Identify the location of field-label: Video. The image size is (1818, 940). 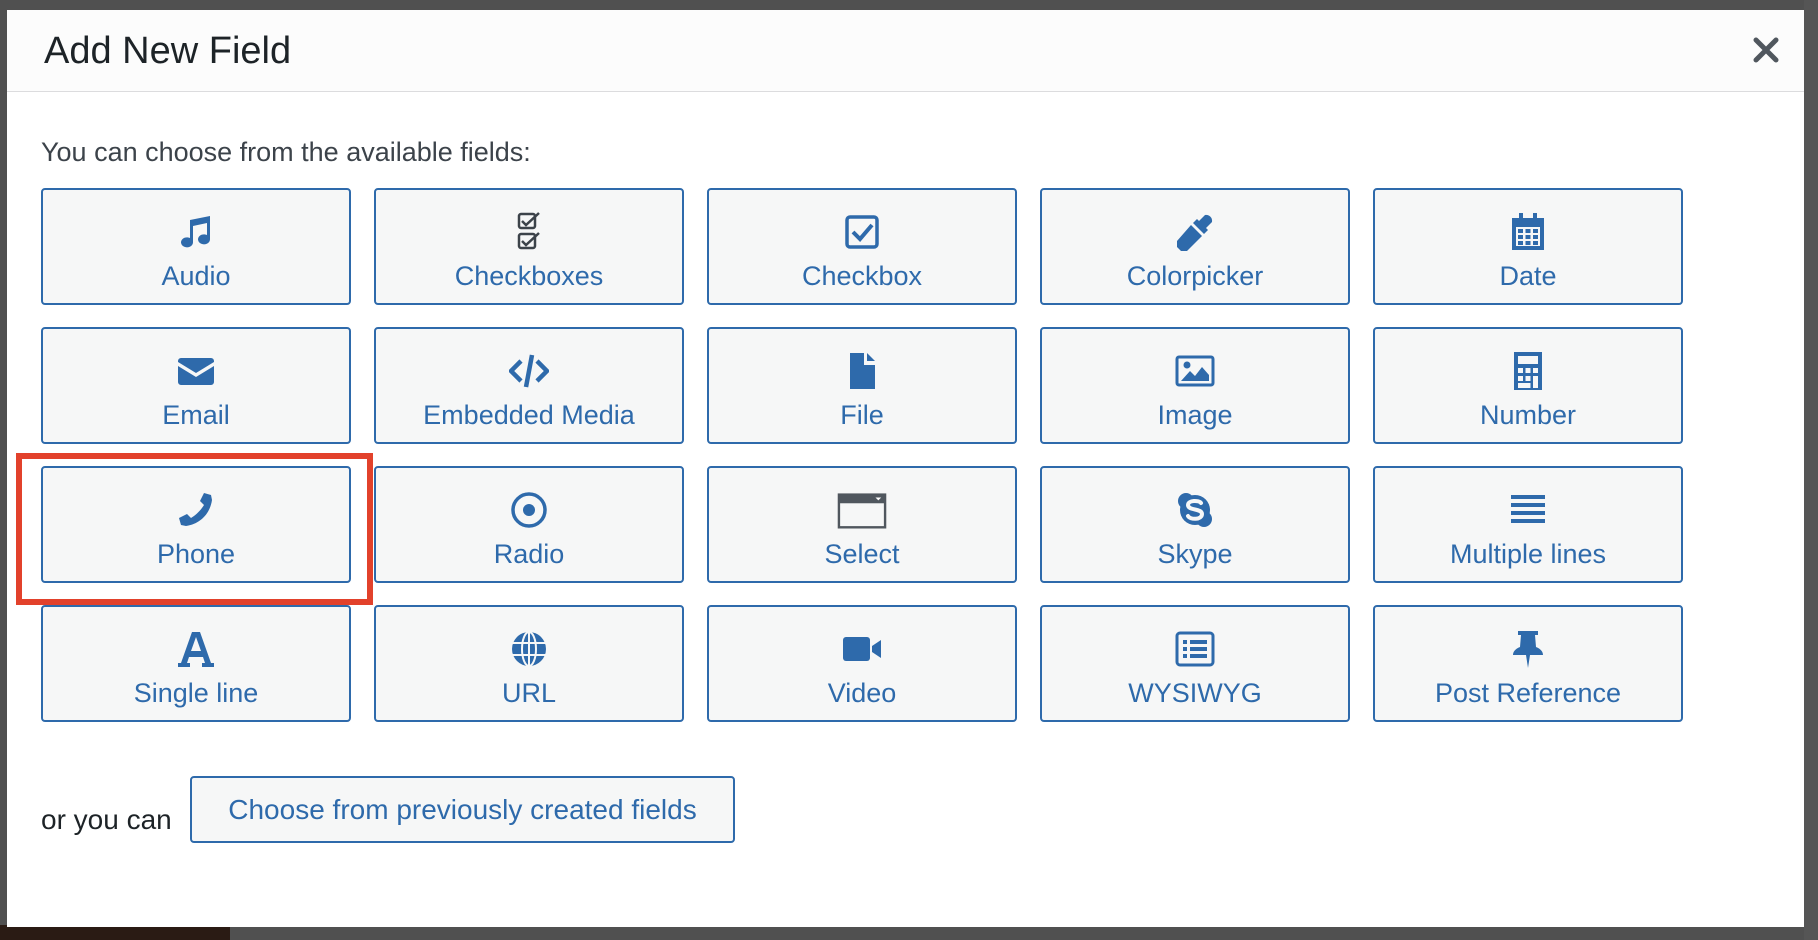
(862, 693).